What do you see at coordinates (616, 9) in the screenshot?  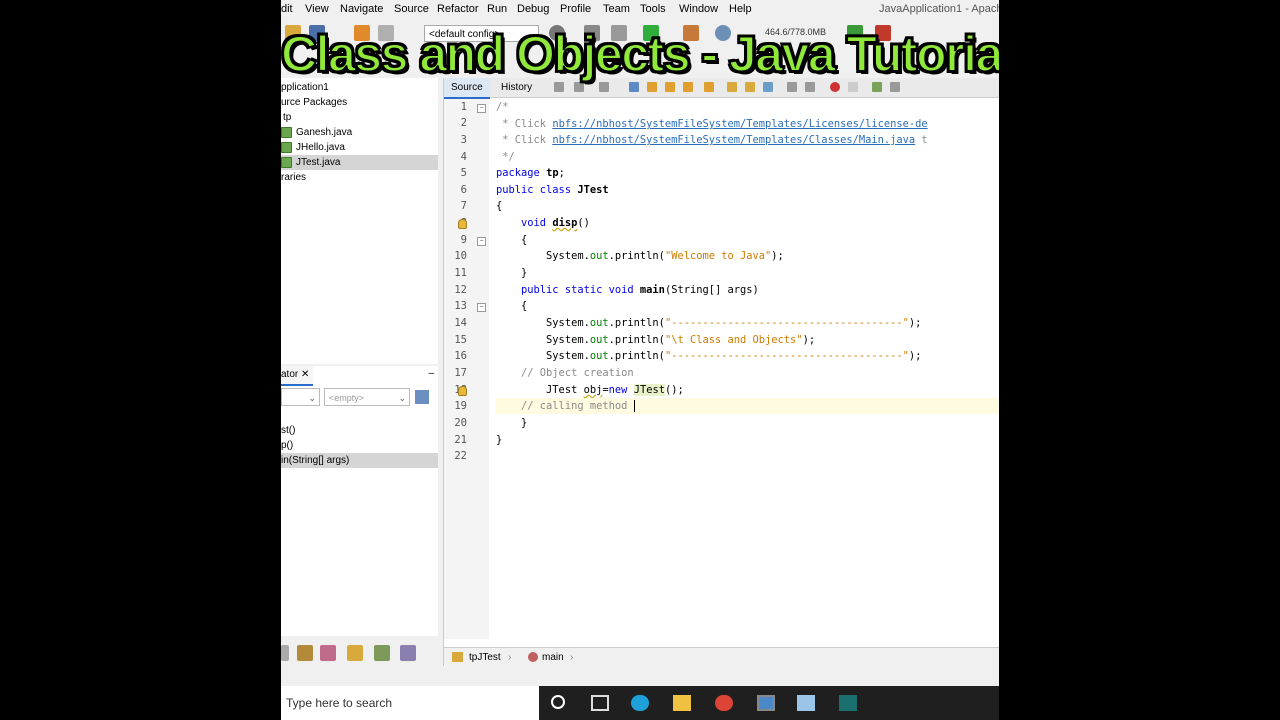 I see `menu-team: Team` at bounding box center [616, 9].